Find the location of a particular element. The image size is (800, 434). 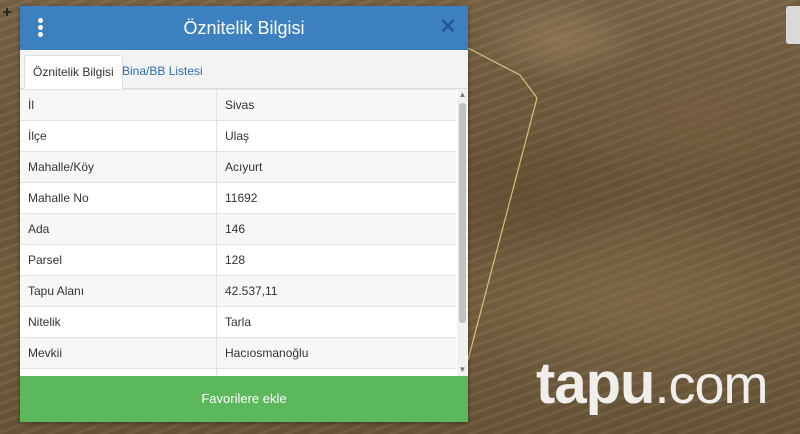

close-icon: ✕ is located at coordinates (448, 27).